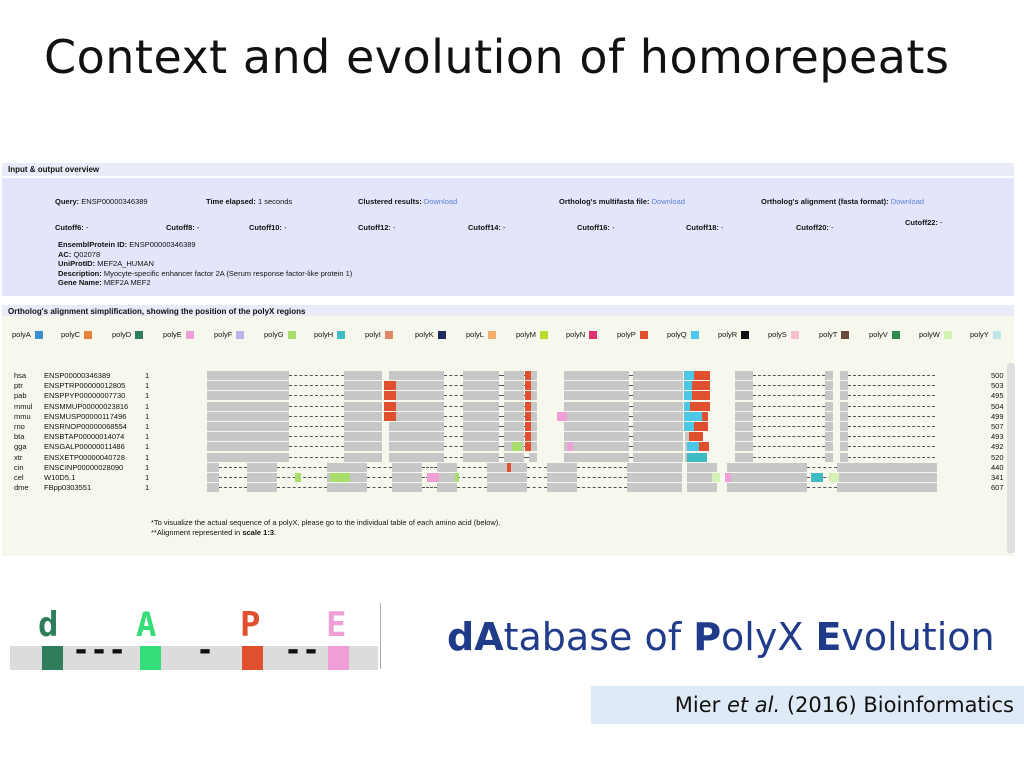  I want to click on start-position: 1, so click(147, 467).